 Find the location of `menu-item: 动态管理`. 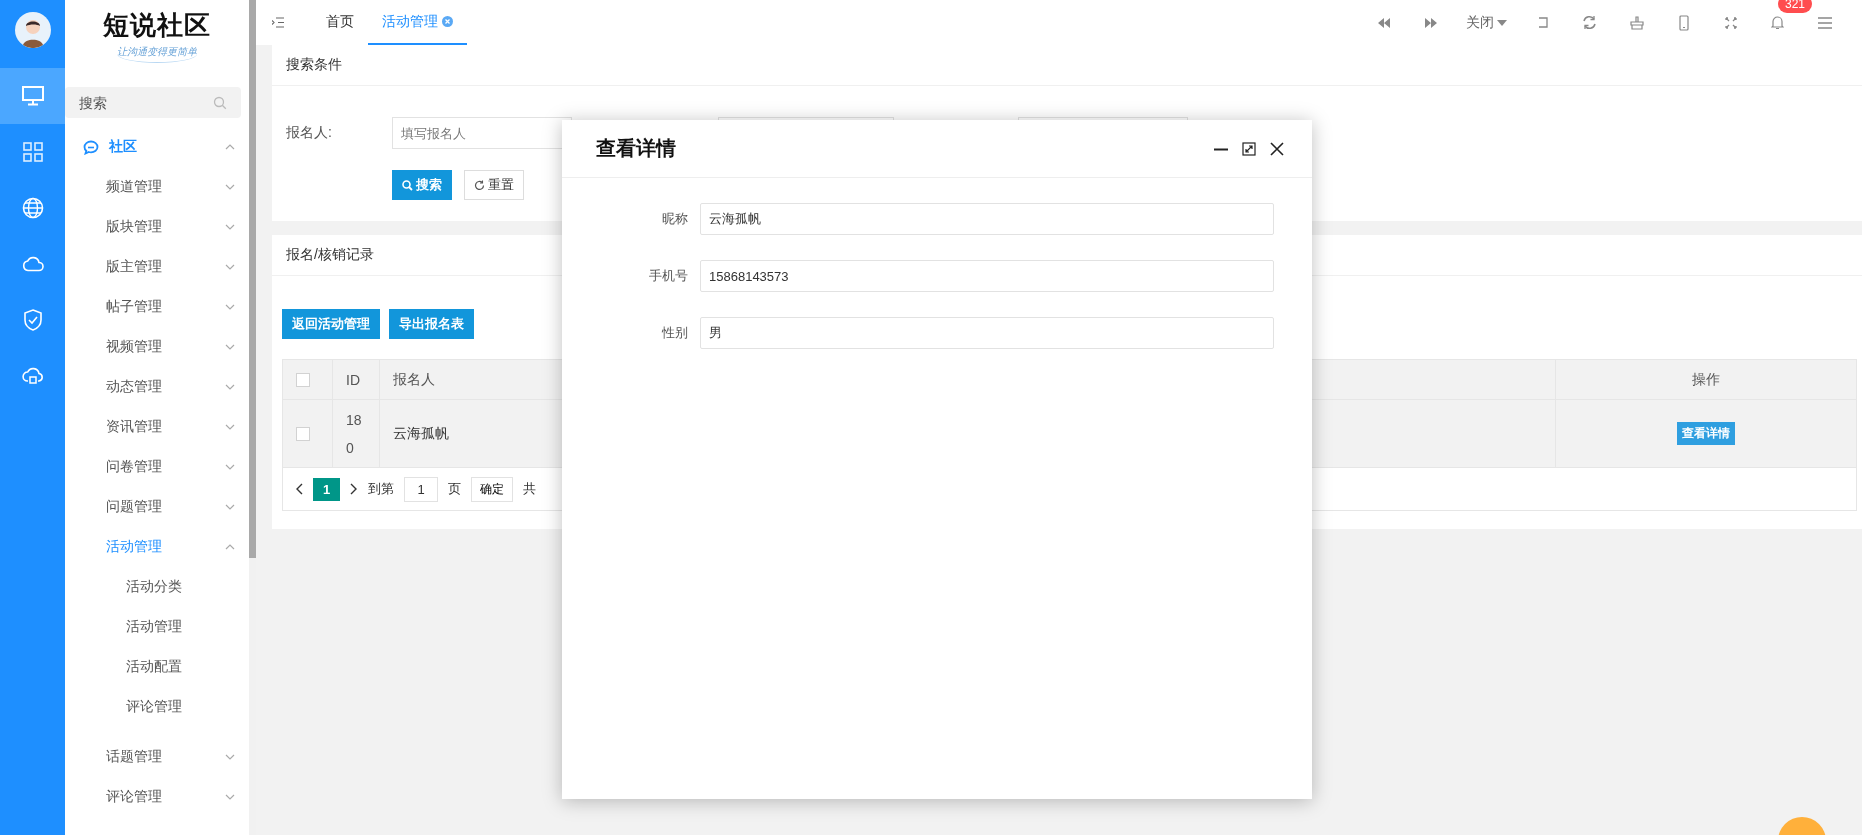

menu-item: 动态管理 is located at coordinates (157, 387).